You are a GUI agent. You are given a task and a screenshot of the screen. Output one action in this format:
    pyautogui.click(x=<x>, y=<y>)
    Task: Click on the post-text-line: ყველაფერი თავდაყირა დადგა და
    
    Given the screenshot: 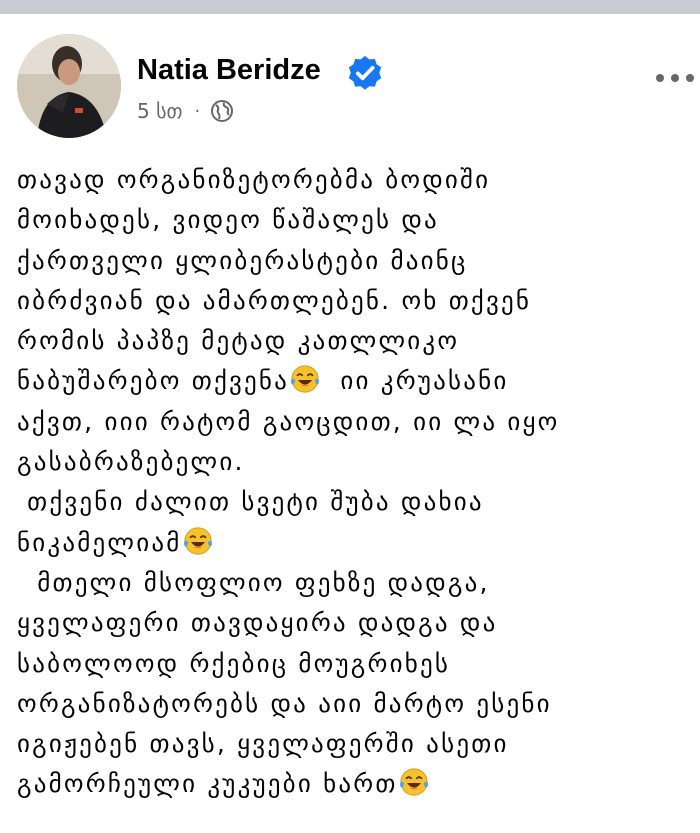 What is the action you would take?
    pyautogui.click(x=355, y=623)
    